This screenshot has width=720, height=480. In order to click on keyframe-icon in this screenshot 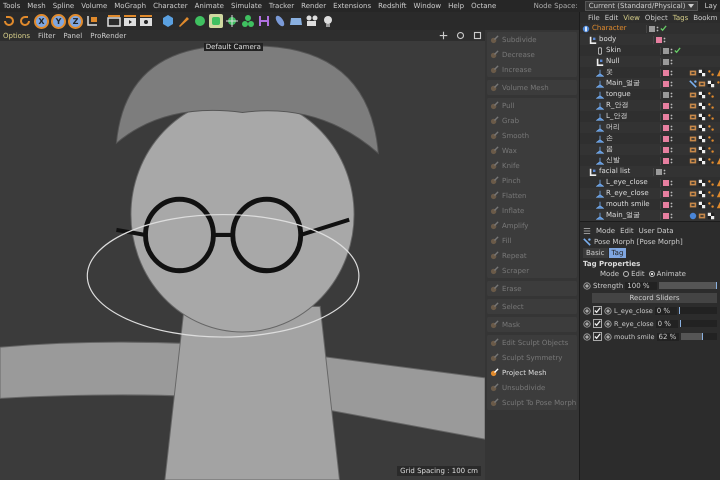, I will do `click(587, 286)`.